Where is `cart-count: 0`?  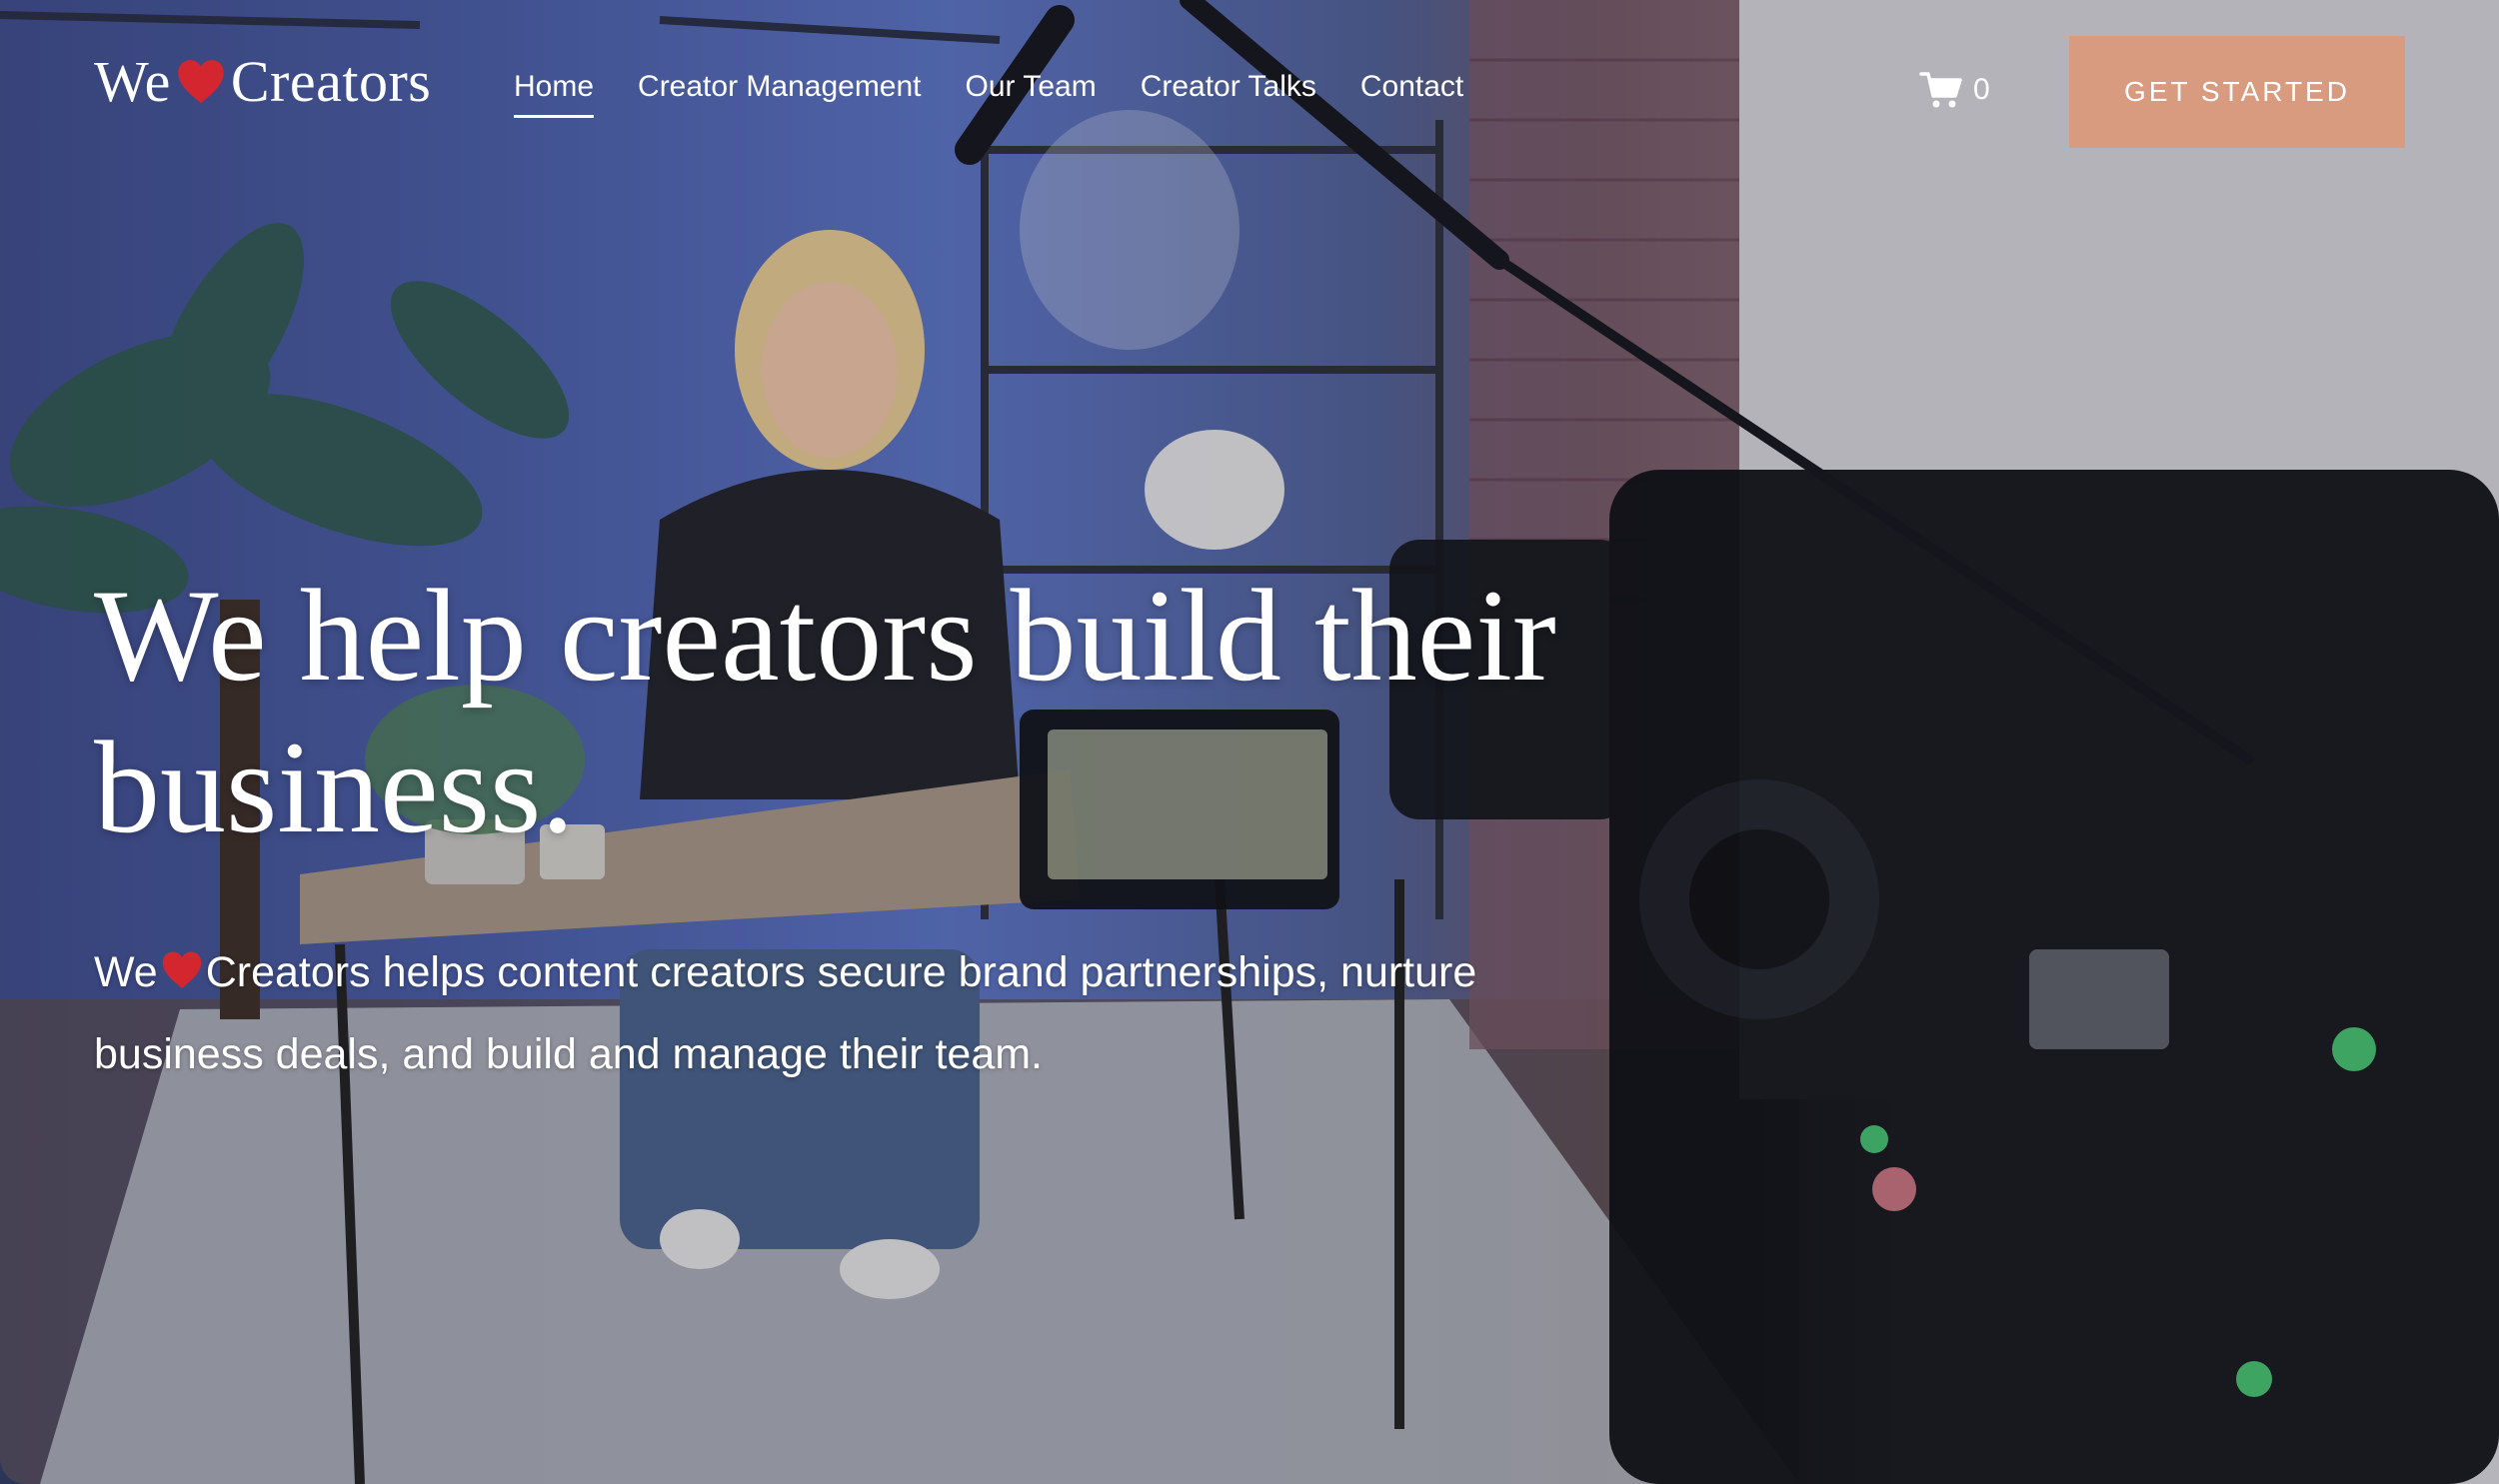
cart-count: 0 is located at coordinates (1981, 89).